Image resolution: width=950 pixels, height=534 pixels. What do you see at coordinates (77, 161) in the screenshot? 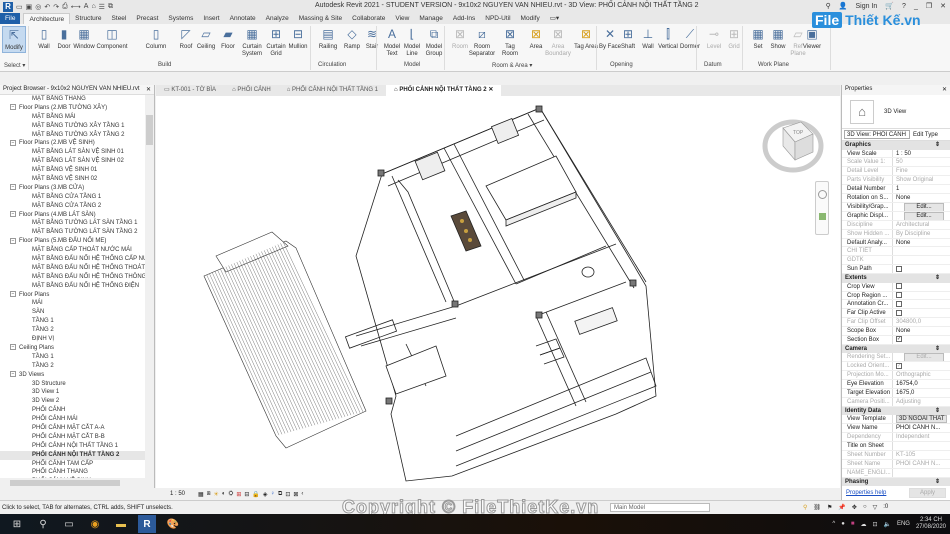
I see `tree-item: MẶT BẰNG LÁT SÀN VỆ SINH 02` at bounding box center [77, 161].